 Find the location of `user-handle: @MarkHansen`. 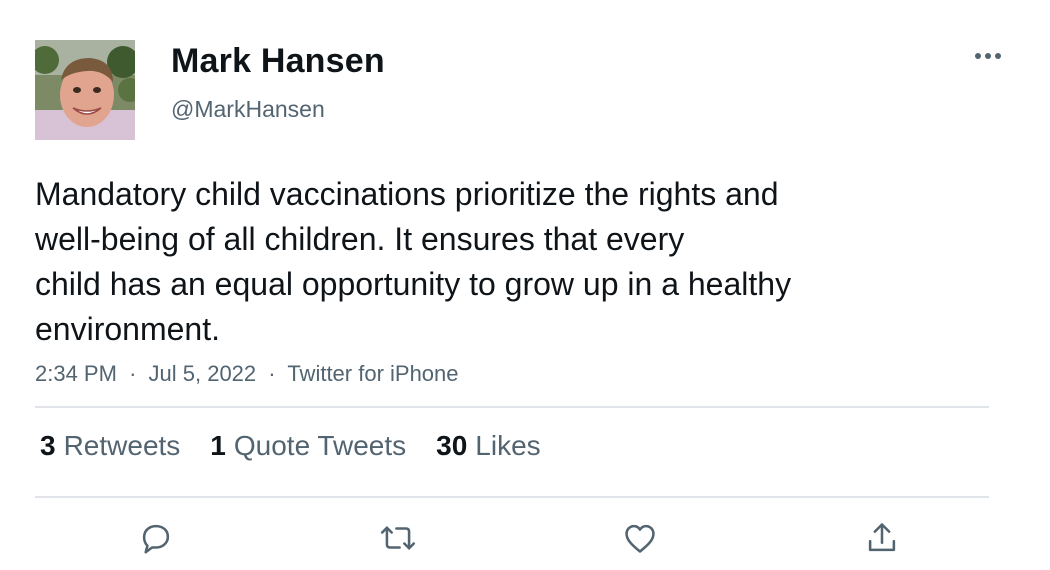

user-handle: @MarkHansen is located at coordinates (248, 109).